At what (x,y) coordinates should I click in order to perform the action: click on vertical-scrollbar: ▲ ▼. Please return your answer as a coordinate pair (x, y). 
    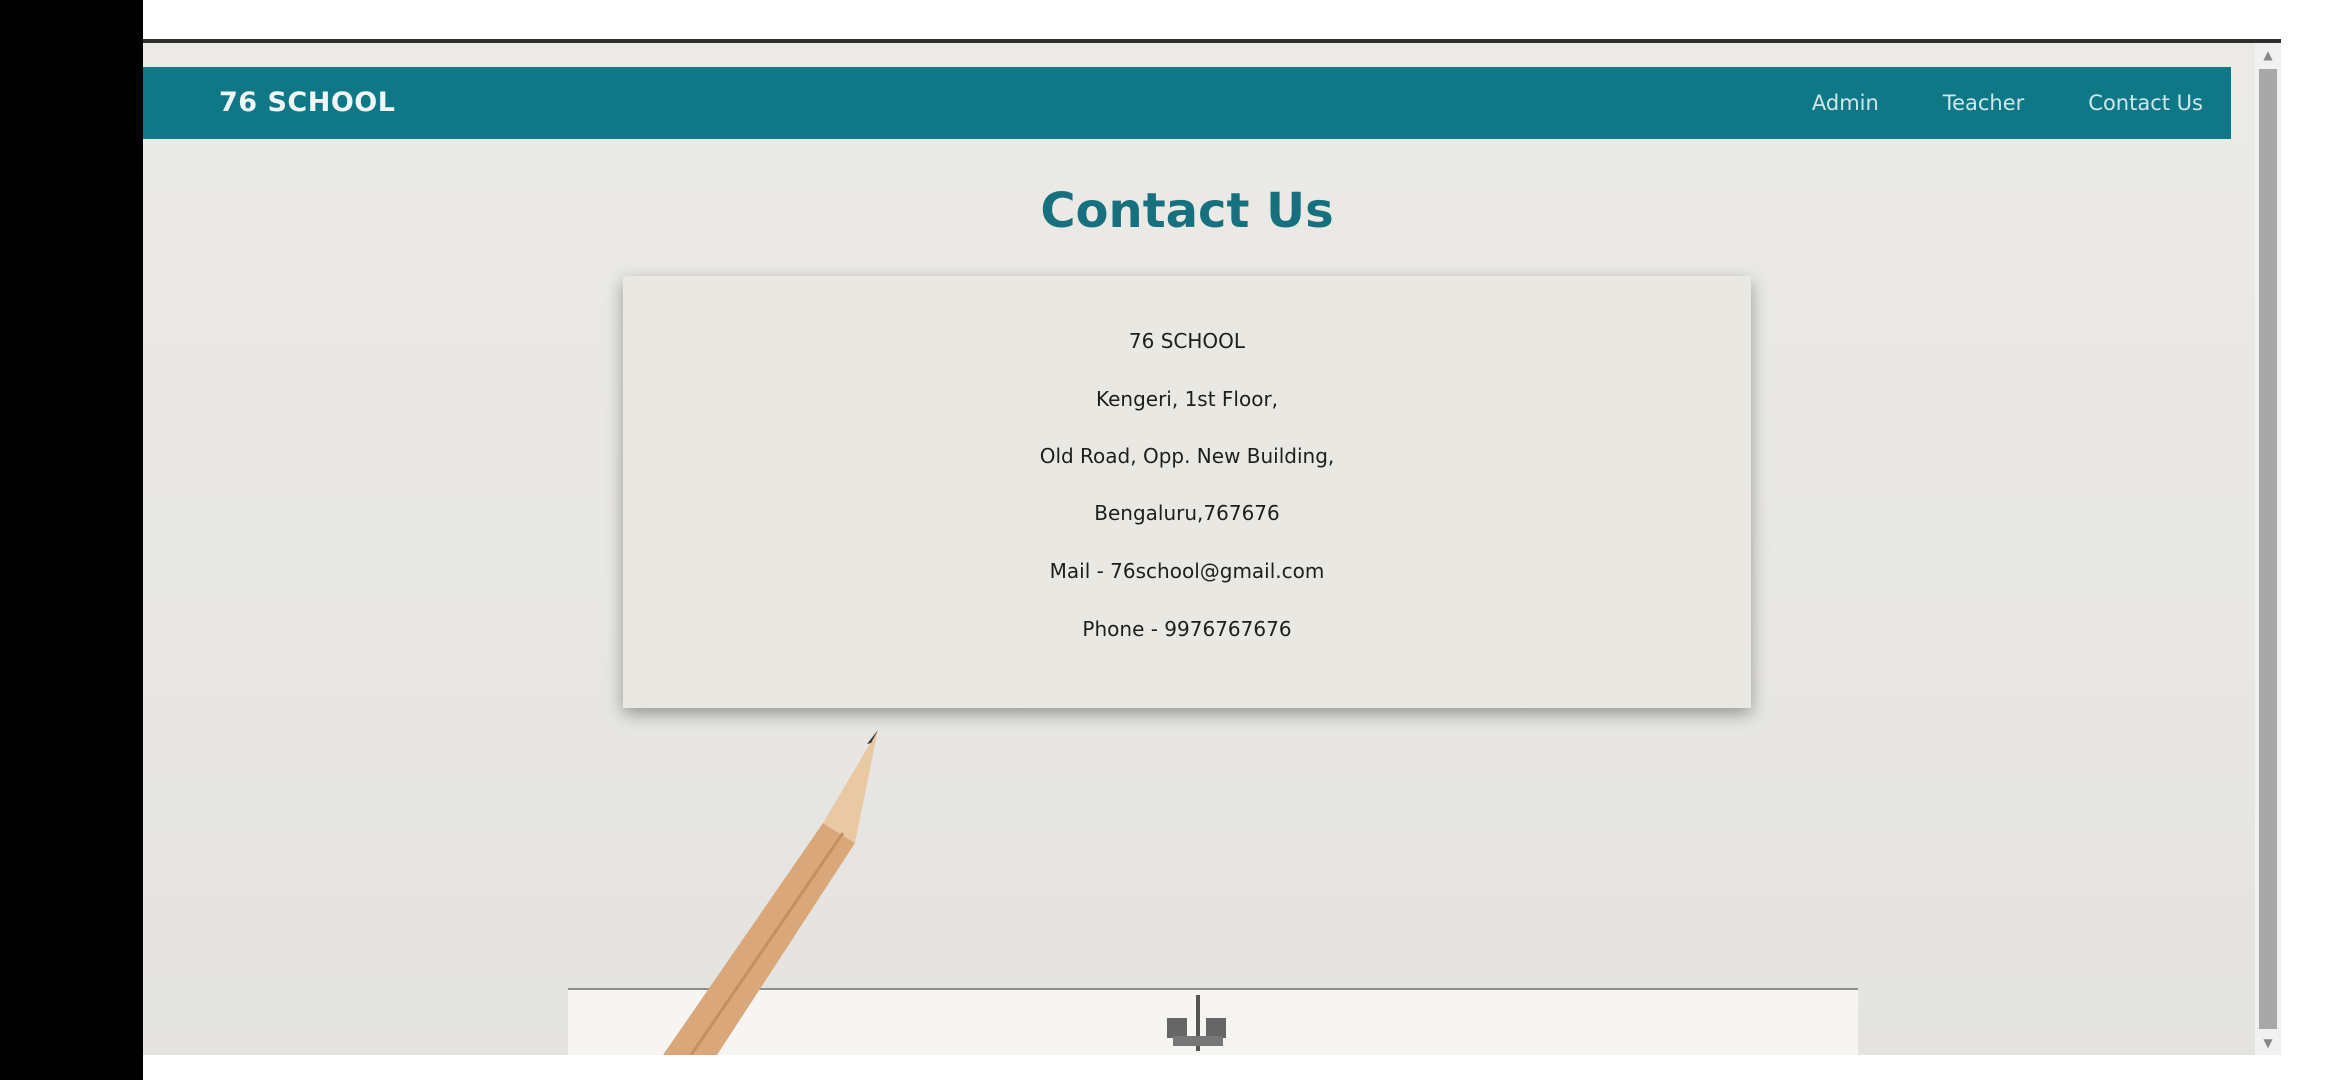
    Looking at the image, I should click on (2268, 549).